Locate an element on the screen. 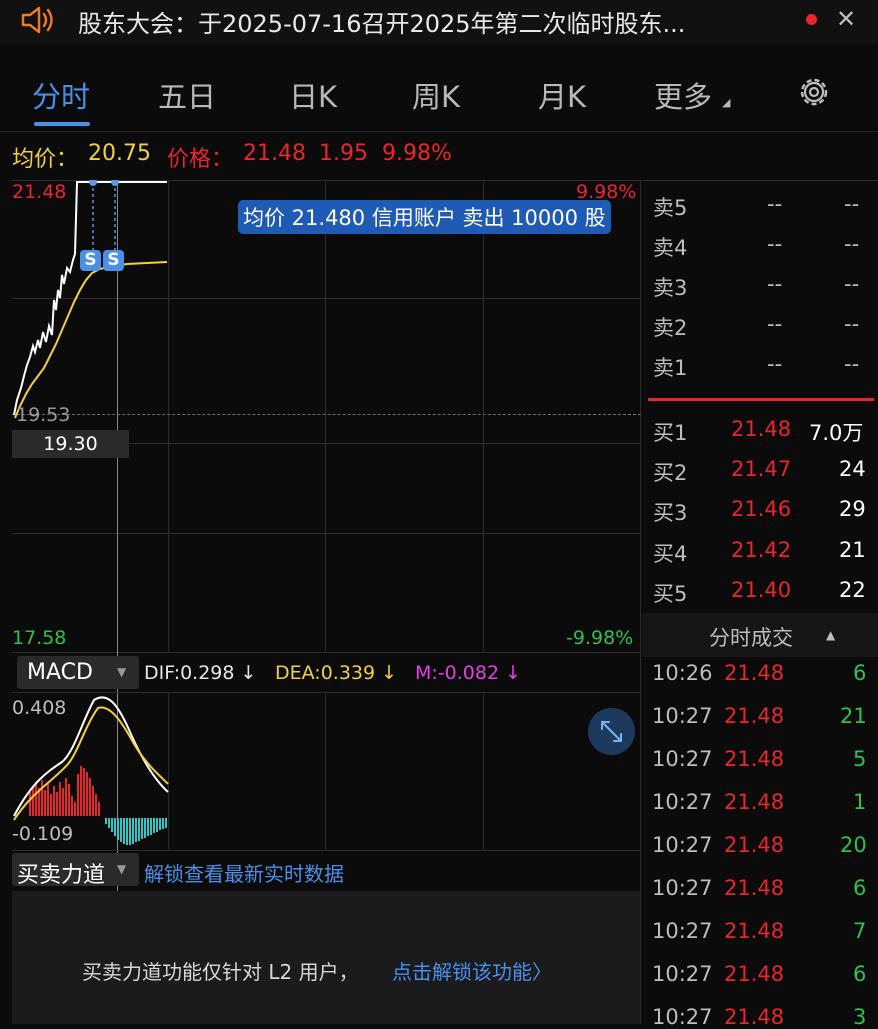 This screenshot has width=878, height=1029. bid-level-volume: 21 is located at coordinates (852, 550).